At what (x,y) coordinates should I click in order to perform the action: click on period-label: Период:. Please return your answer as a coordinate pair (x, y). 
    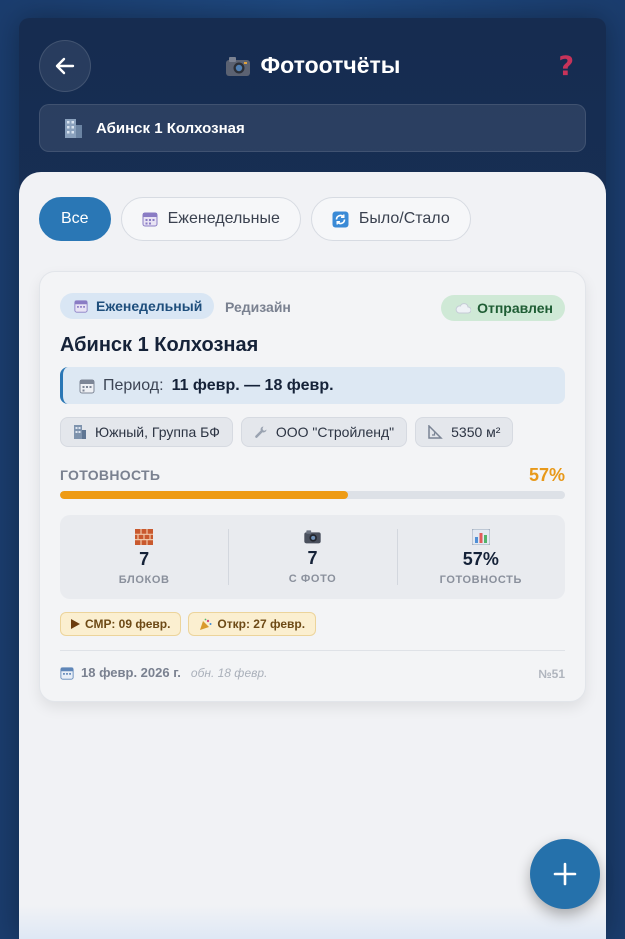
    Looking at the image, I should click on (133, 385).